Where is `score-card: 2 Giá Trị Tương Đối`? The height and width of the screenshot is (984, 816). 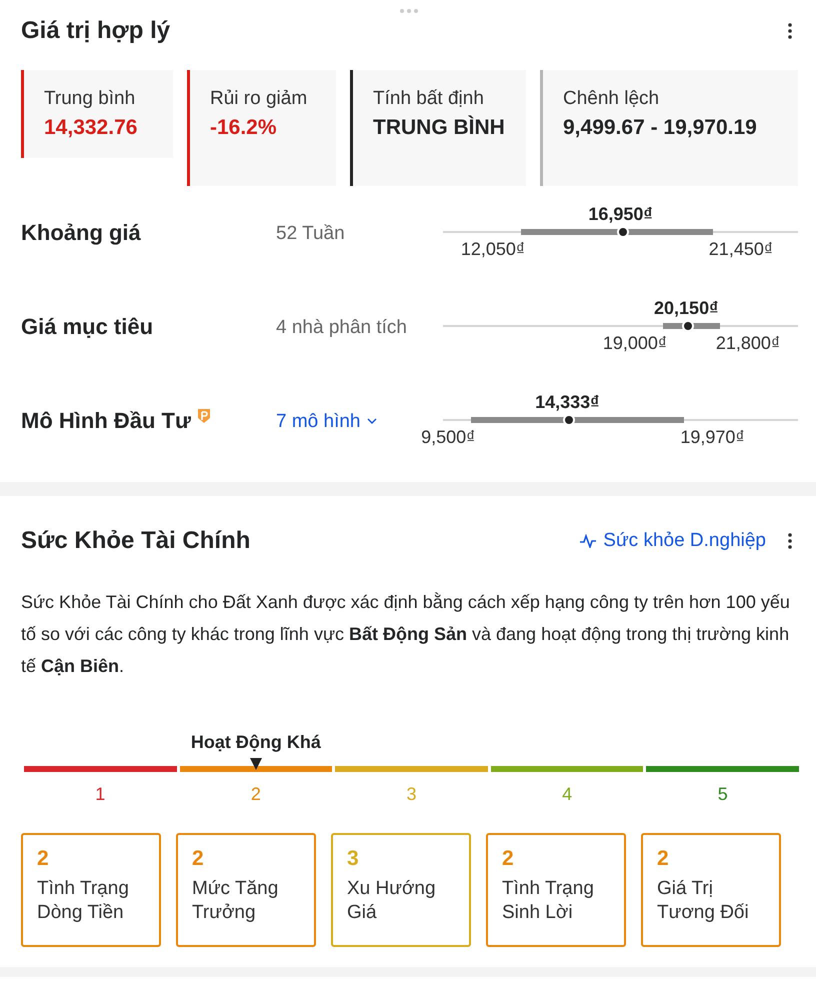
score-card: 2 Giá Trị Tương Đối is located at coordinates (711, 890).